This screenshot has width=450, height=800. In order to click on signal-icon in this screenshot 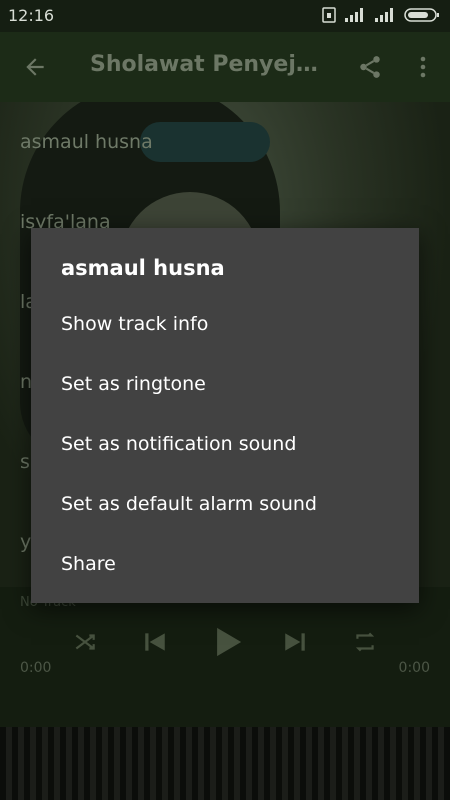, I will do `click(354, 15)`.